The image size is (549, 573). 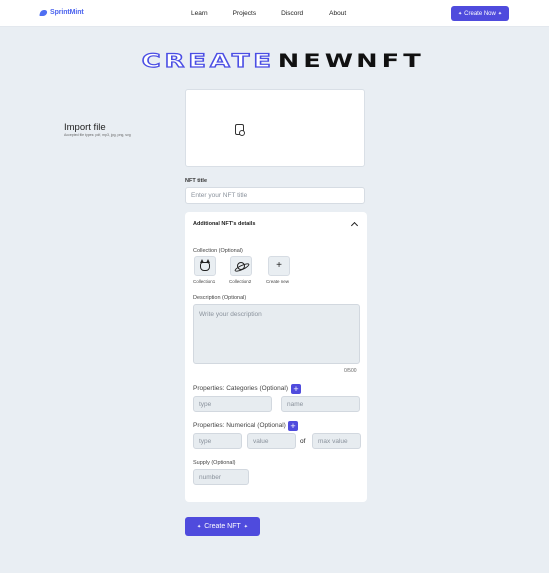 What do you see at coordinates (204, 281) in the screenshot?
I see `collection1-label: Collection1` at bounding box center [204, 281].